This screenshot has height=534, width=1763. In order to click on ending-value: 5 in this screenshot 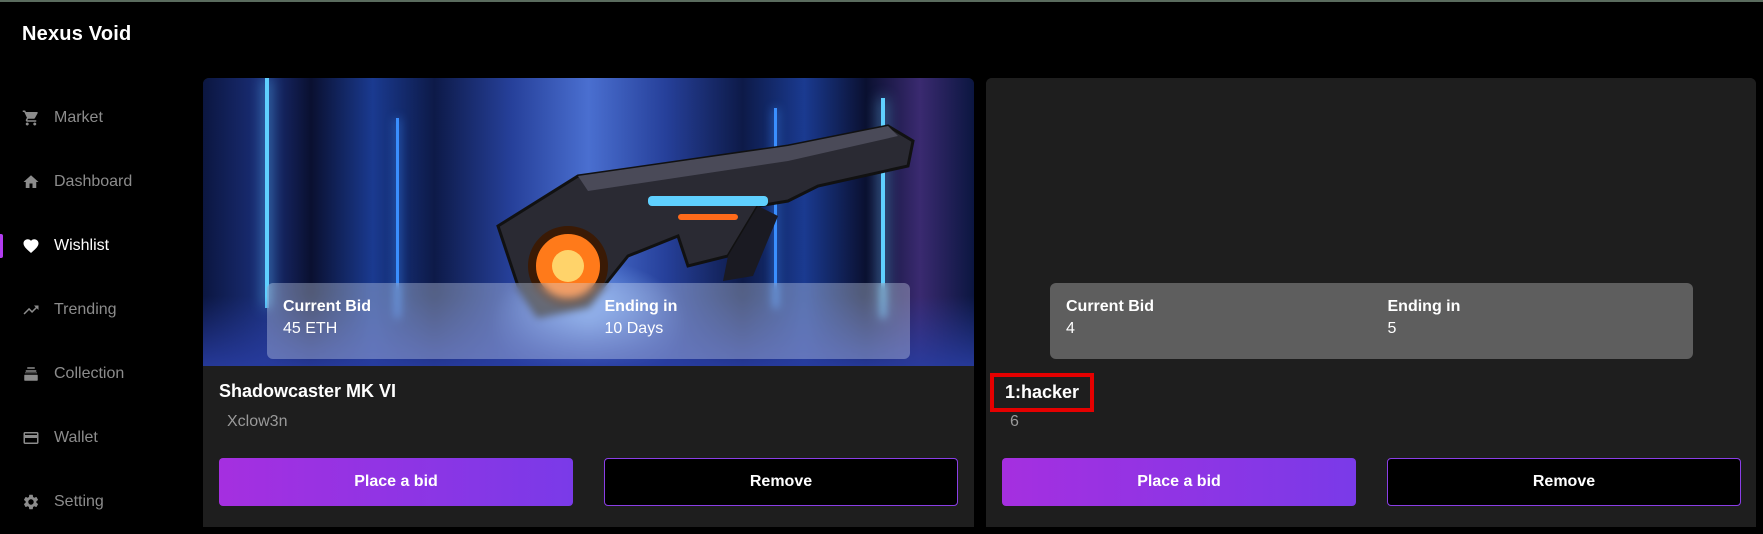, I will do `click(1392, 328)`.